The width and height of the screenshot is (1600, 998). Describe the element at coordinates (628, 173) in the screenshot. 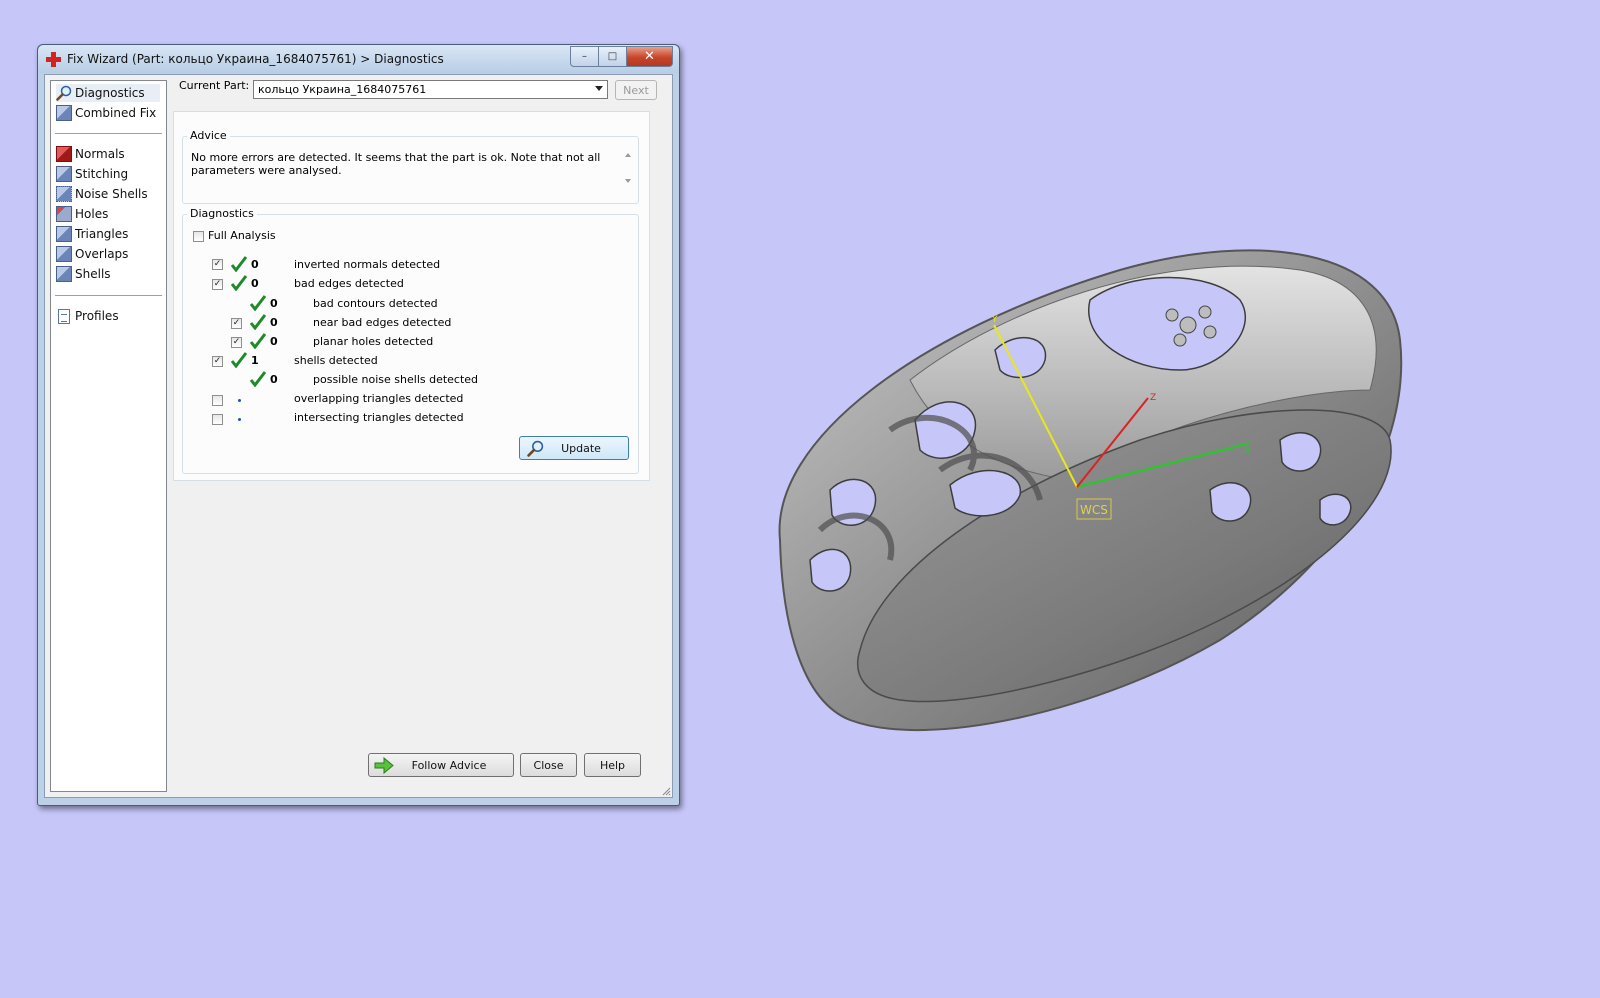

I see `advice-scrollbar` at that location.